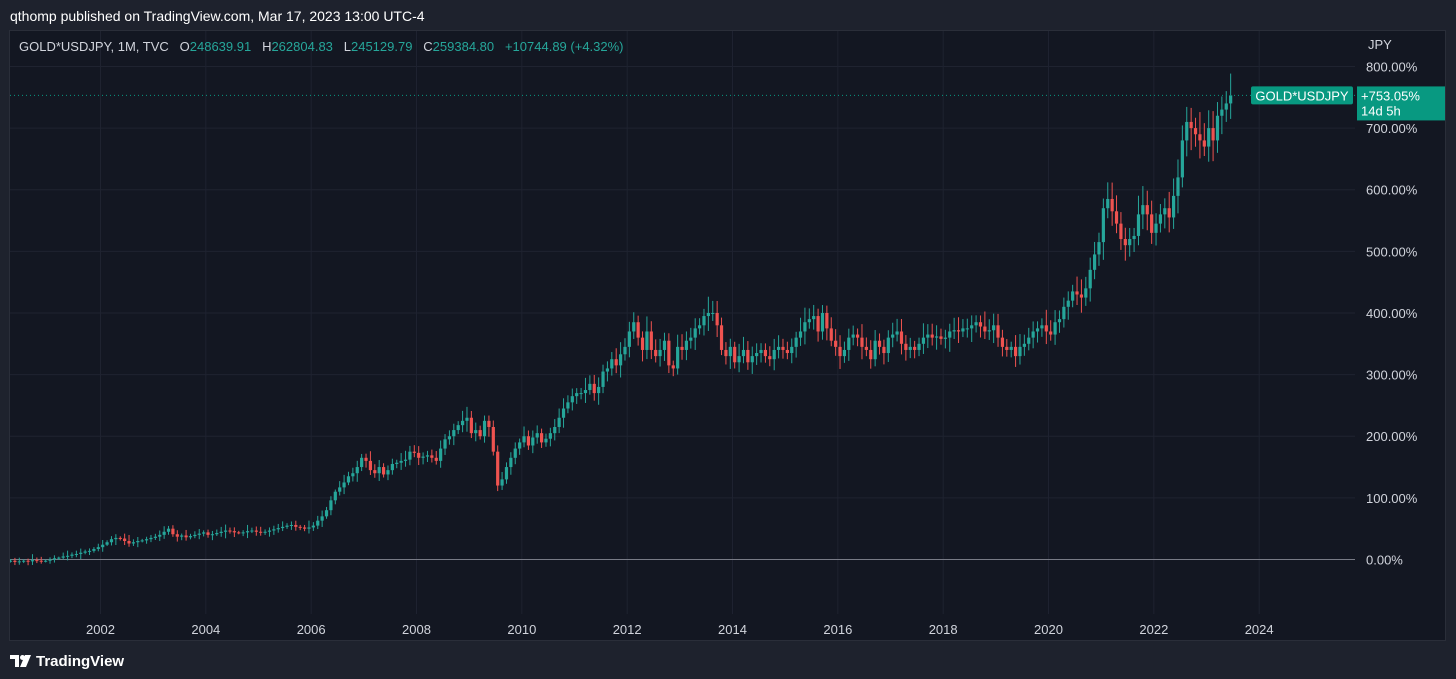 The width and height of the screenshot is (1456, 679). What do you see at coordinates (381, 46) in the screenshot?
I see `legend-low-value: 245129.79` at bounding box center [381, 46].